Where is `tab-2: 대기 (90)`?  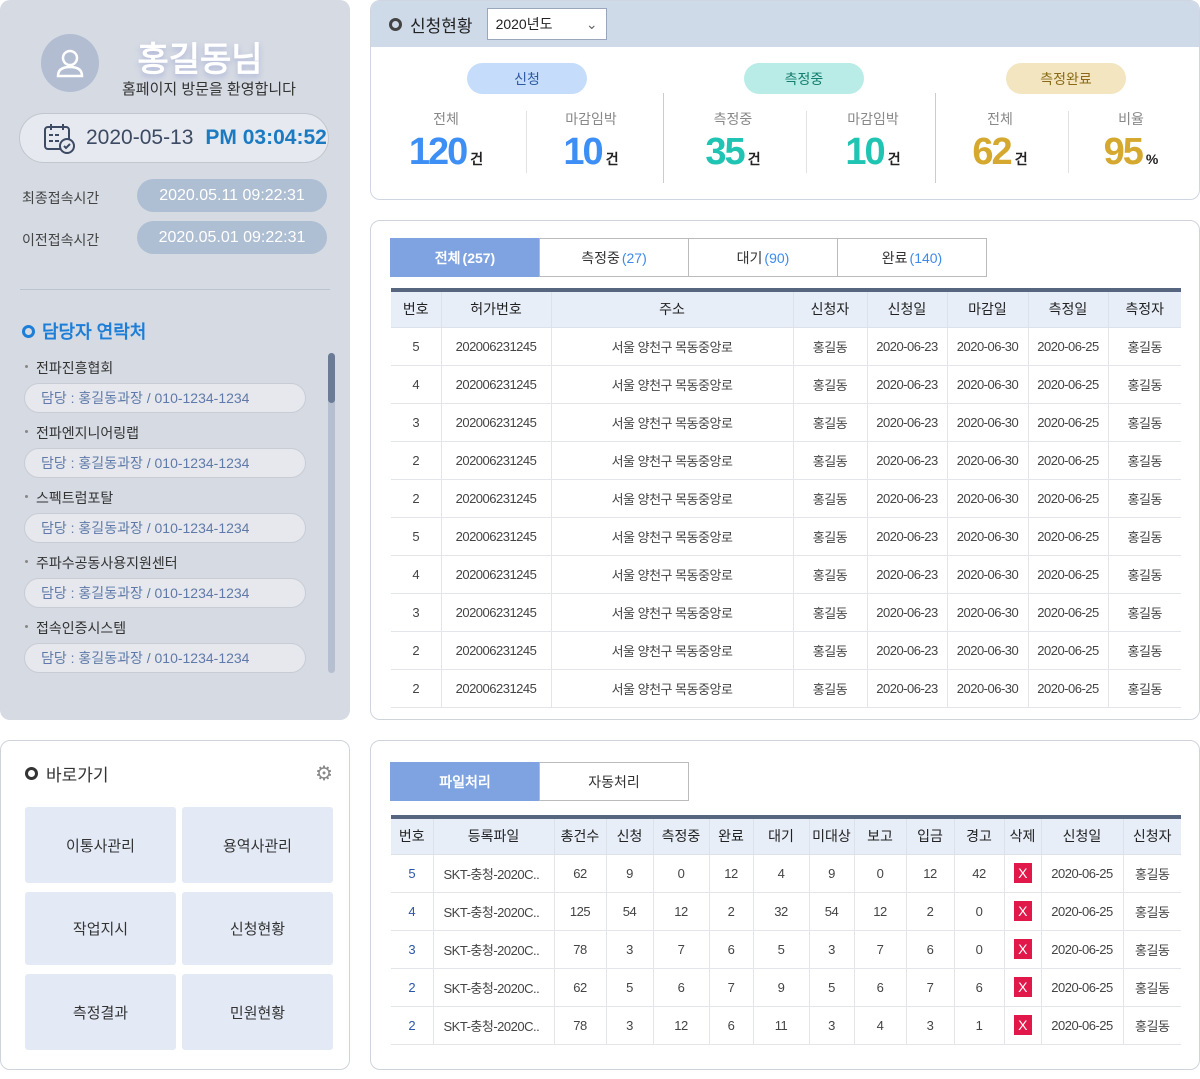
tab-2: 대기 (90) is located at coordinates (763, 257).